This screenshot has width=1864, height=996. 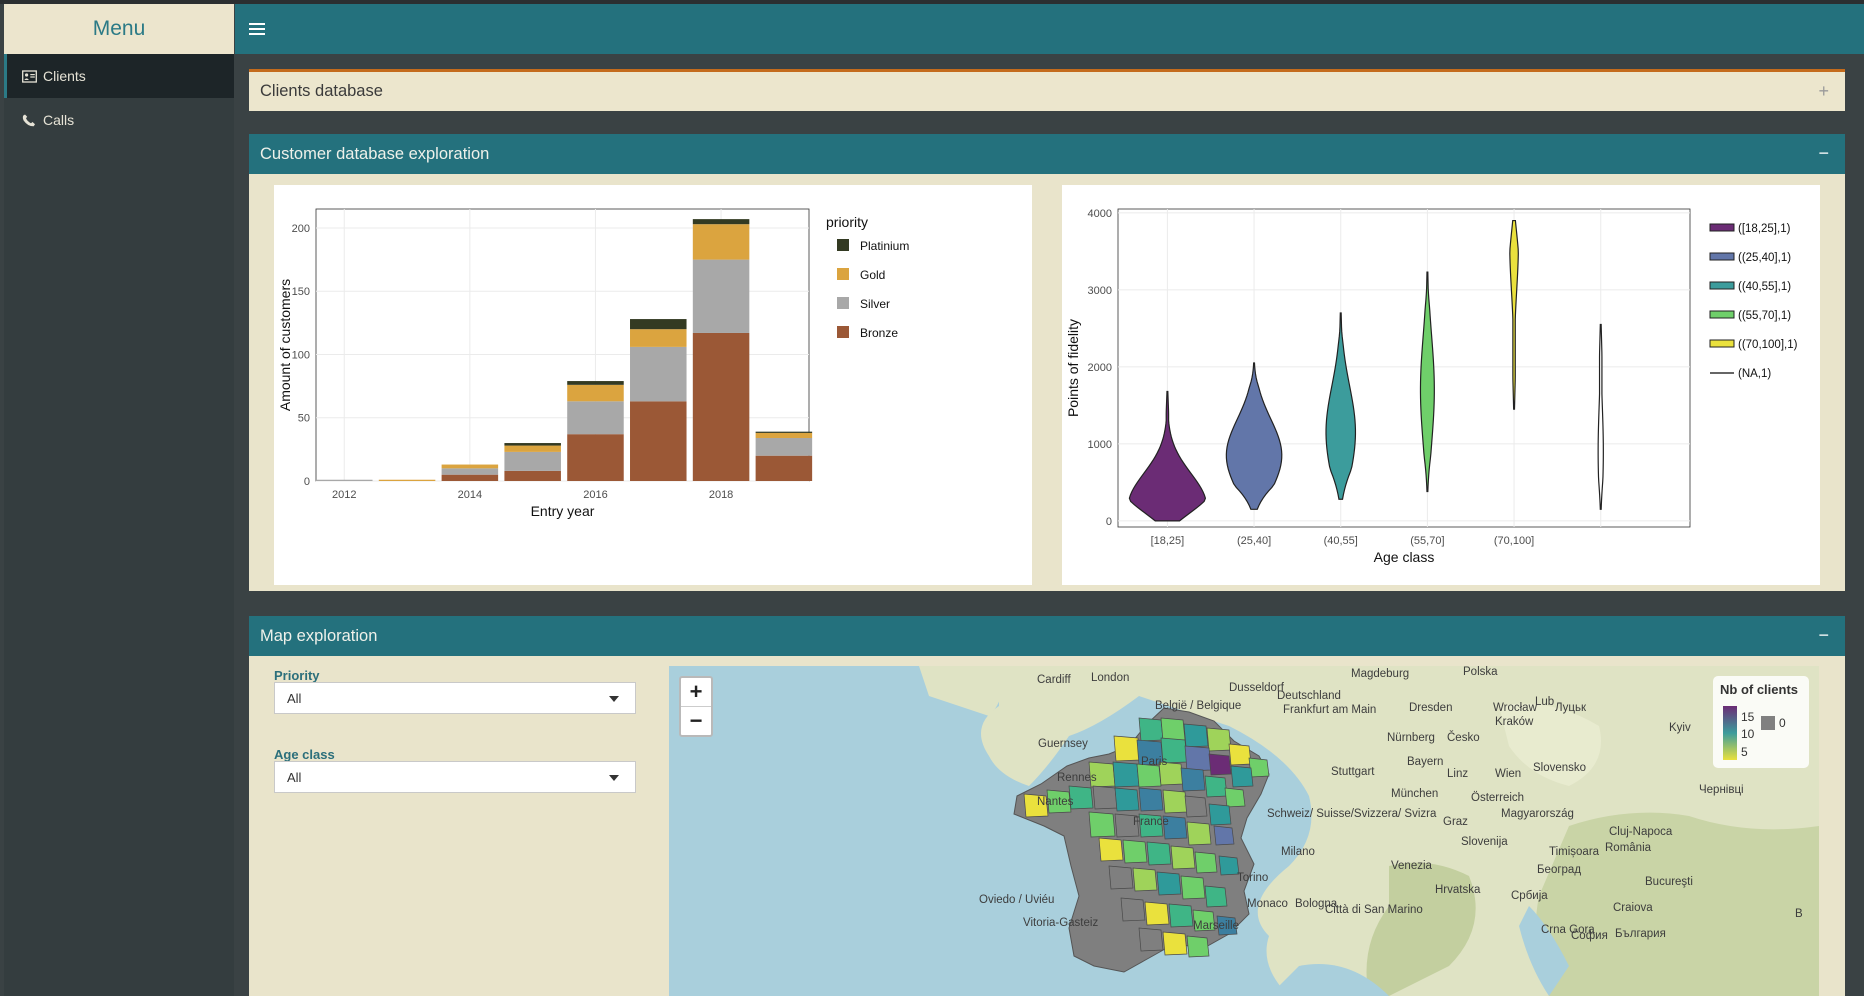 What do you see at coordinates (1077, 778) in the screenshot?
I see `map-place-label: Rennes` at bounding box center [1077, 778].